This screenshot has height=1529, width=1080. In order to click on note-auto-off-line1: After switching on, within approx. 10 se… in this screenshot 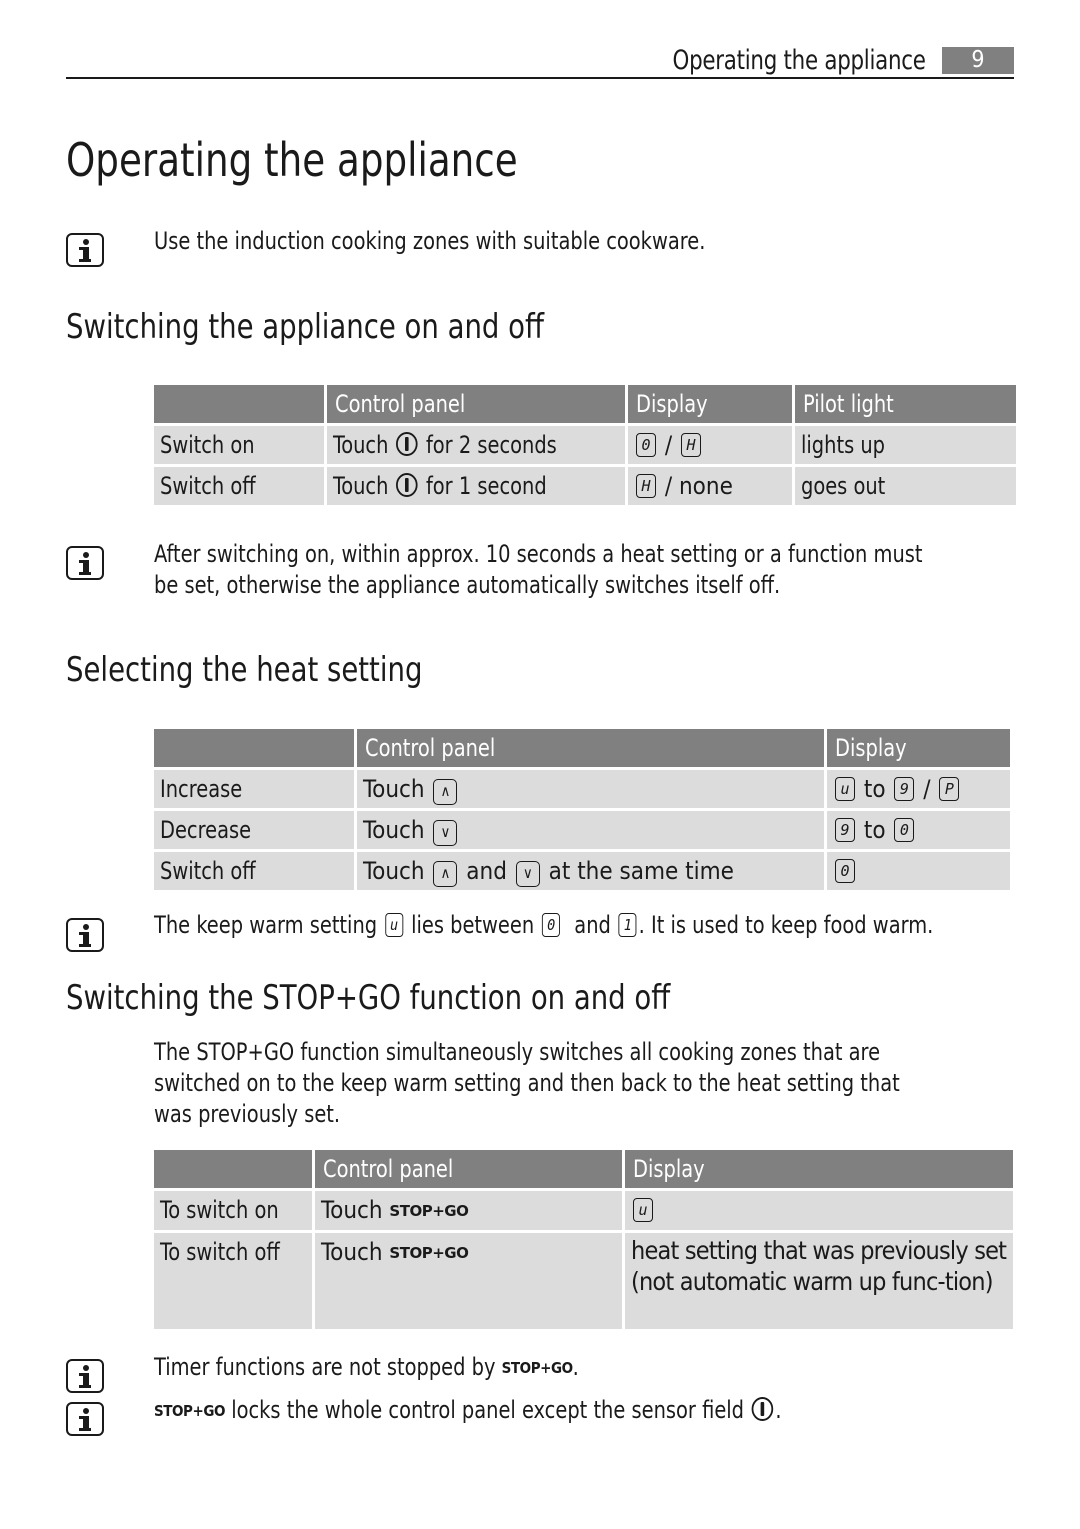, I will do `click(538, 554)`.